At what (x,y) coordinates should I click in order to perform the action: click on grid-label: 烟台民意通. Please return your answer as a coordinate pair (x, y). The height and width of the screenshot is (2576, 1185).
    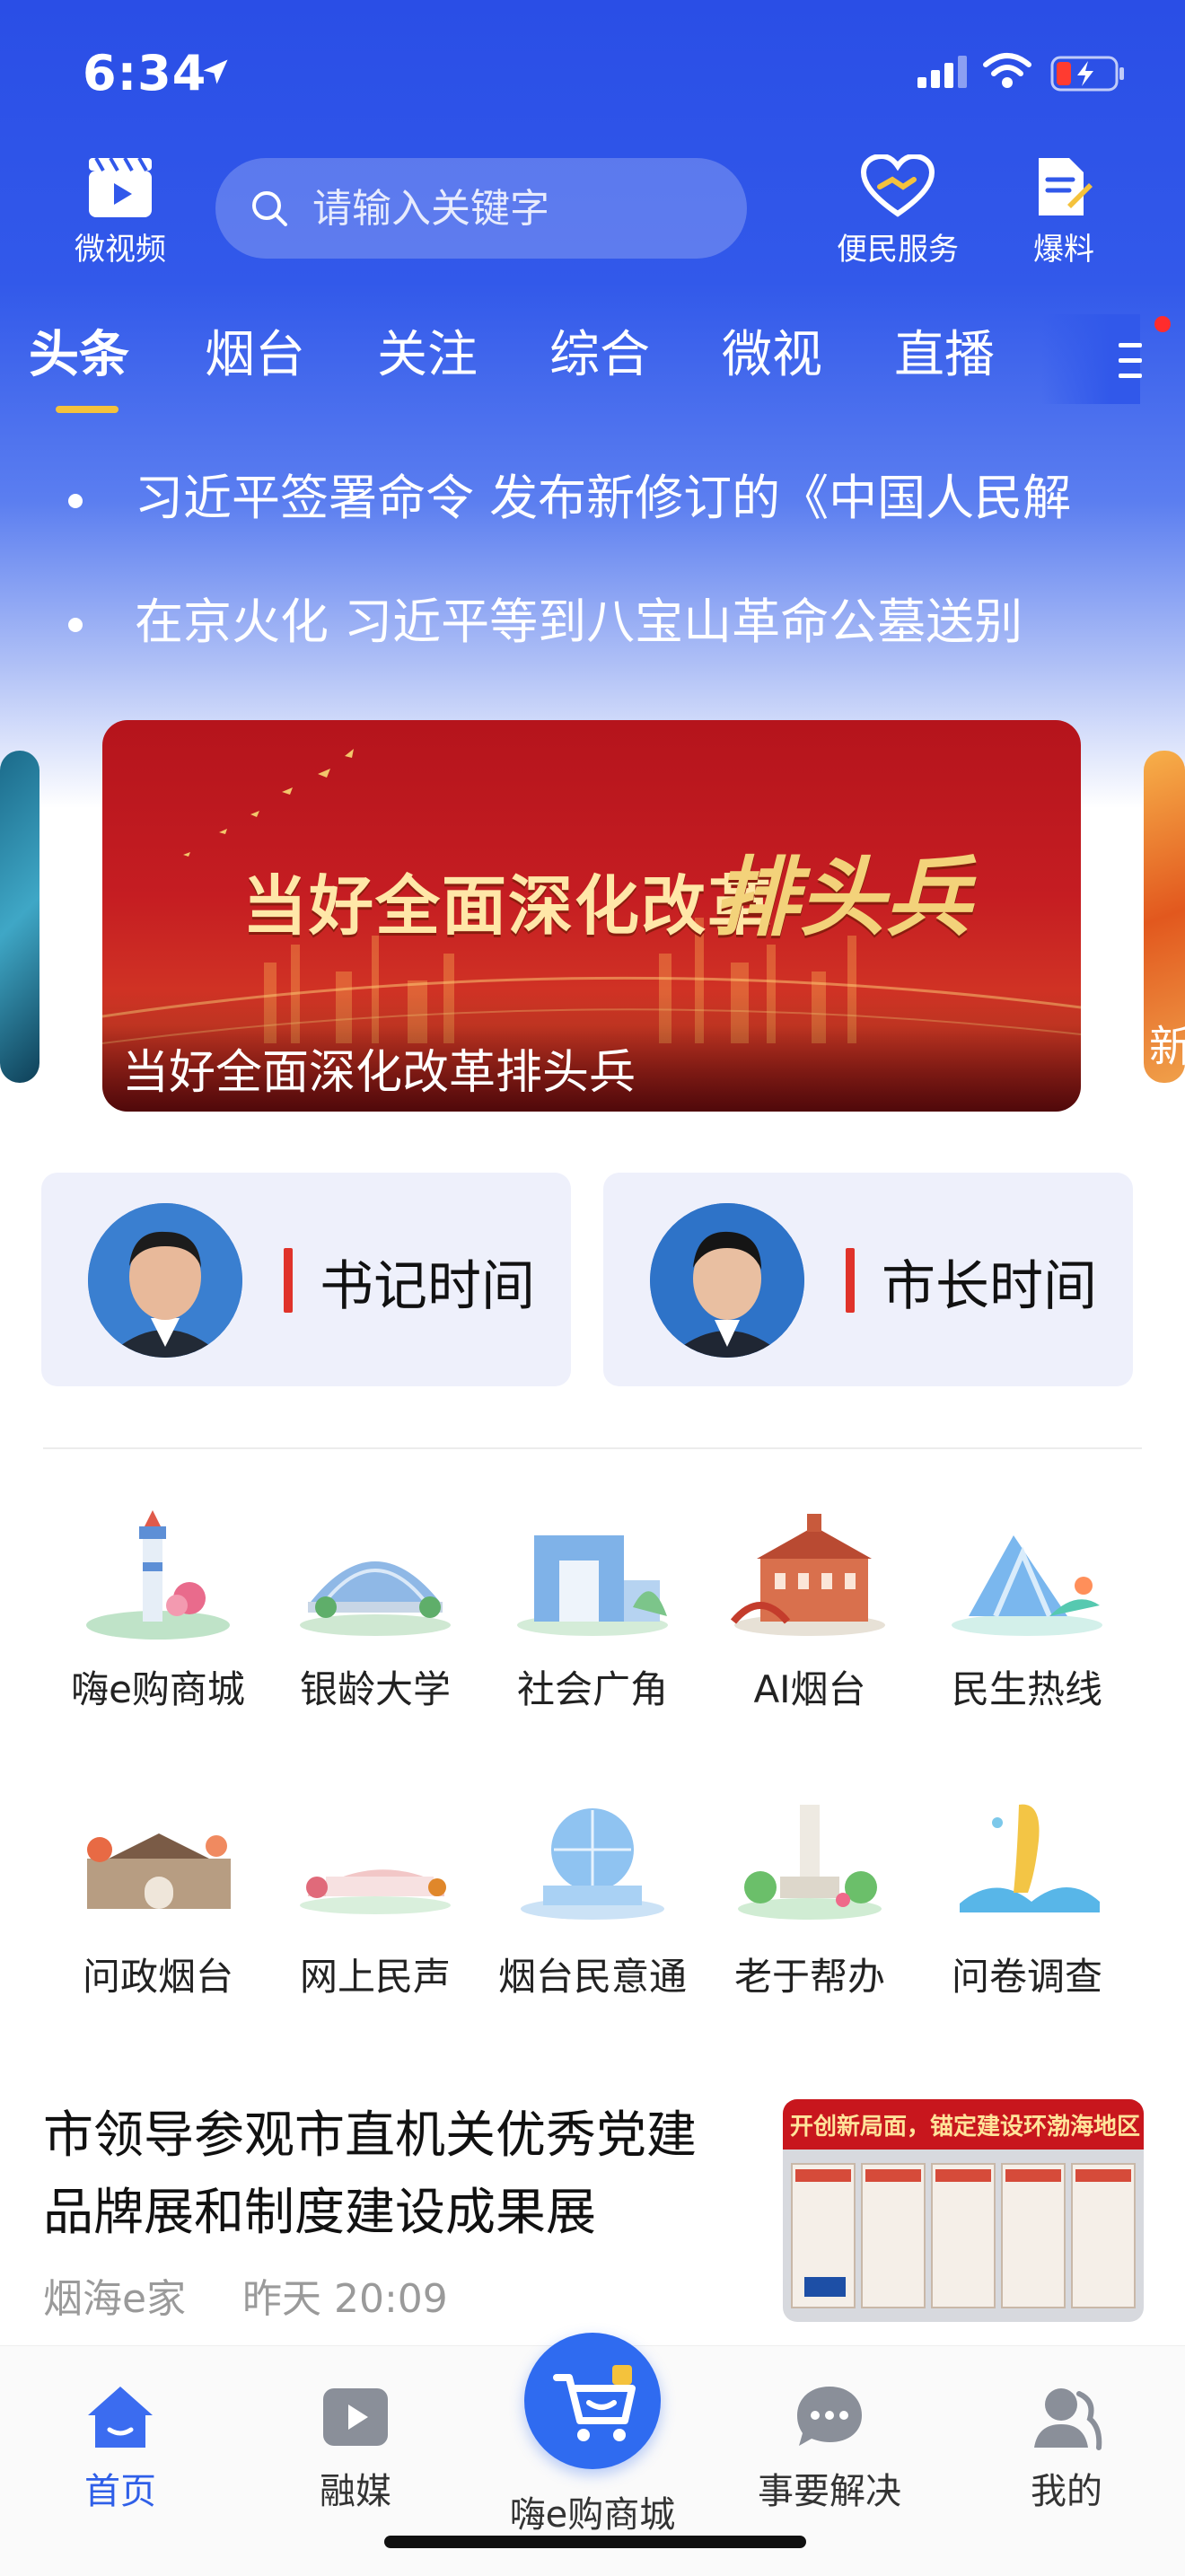
    Looking at the image, I should click on (592, 1977).